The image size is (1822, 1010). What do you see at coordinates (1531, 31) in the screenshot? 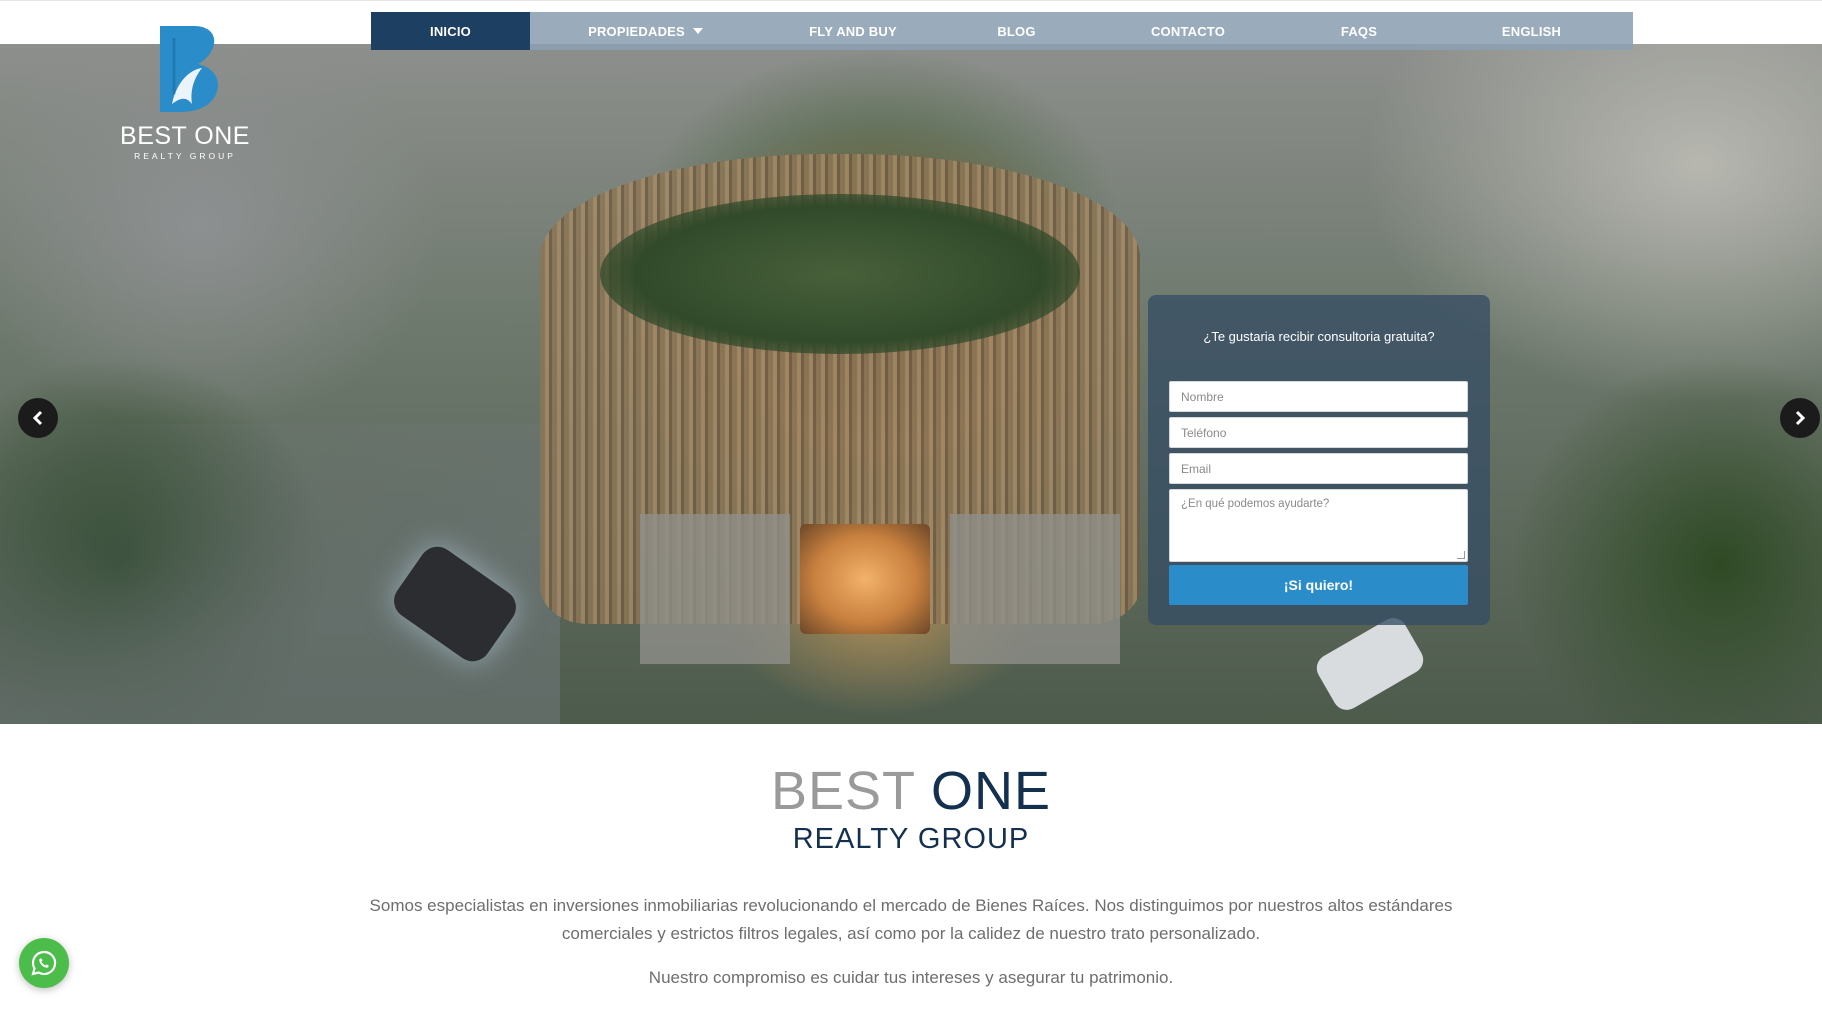
I see `nav-item-english: ENGLISH` at bounding box center [1531, 31].